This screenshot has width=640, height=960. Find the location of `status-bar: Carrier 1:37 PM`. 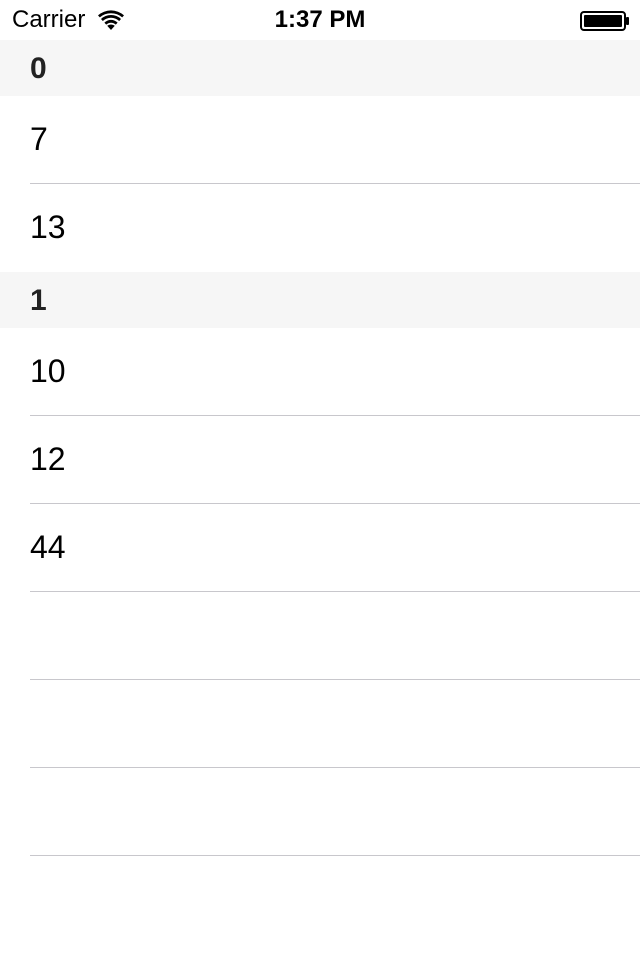

status-bar: Carrier 1:37 PM is located at coordinates (320, 20).